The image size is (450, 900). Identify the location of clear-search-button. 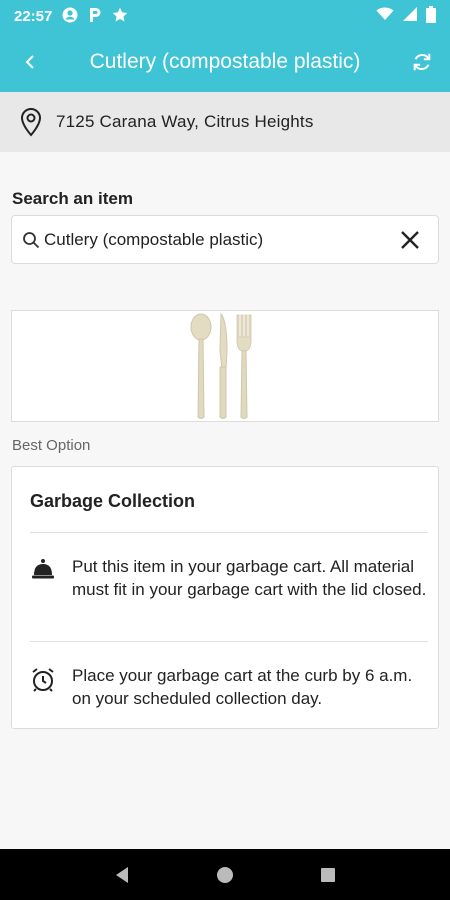
(410, 239).